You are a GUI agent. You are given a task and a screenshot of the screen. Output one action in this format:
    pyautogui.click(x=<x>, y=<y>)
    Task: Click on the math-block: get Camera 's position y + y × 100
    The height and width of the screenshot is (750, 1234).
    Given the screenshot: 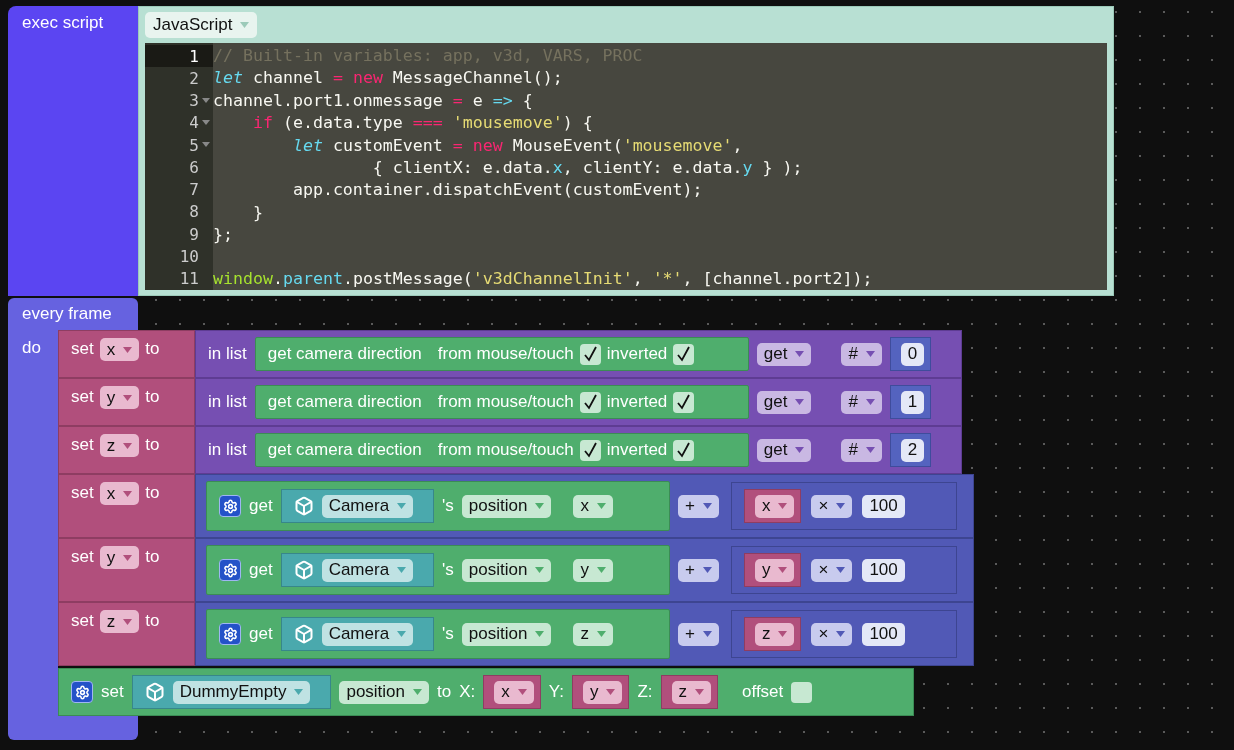 What is the action you would take?
    pyautogui.click(x=584, y=570)
    